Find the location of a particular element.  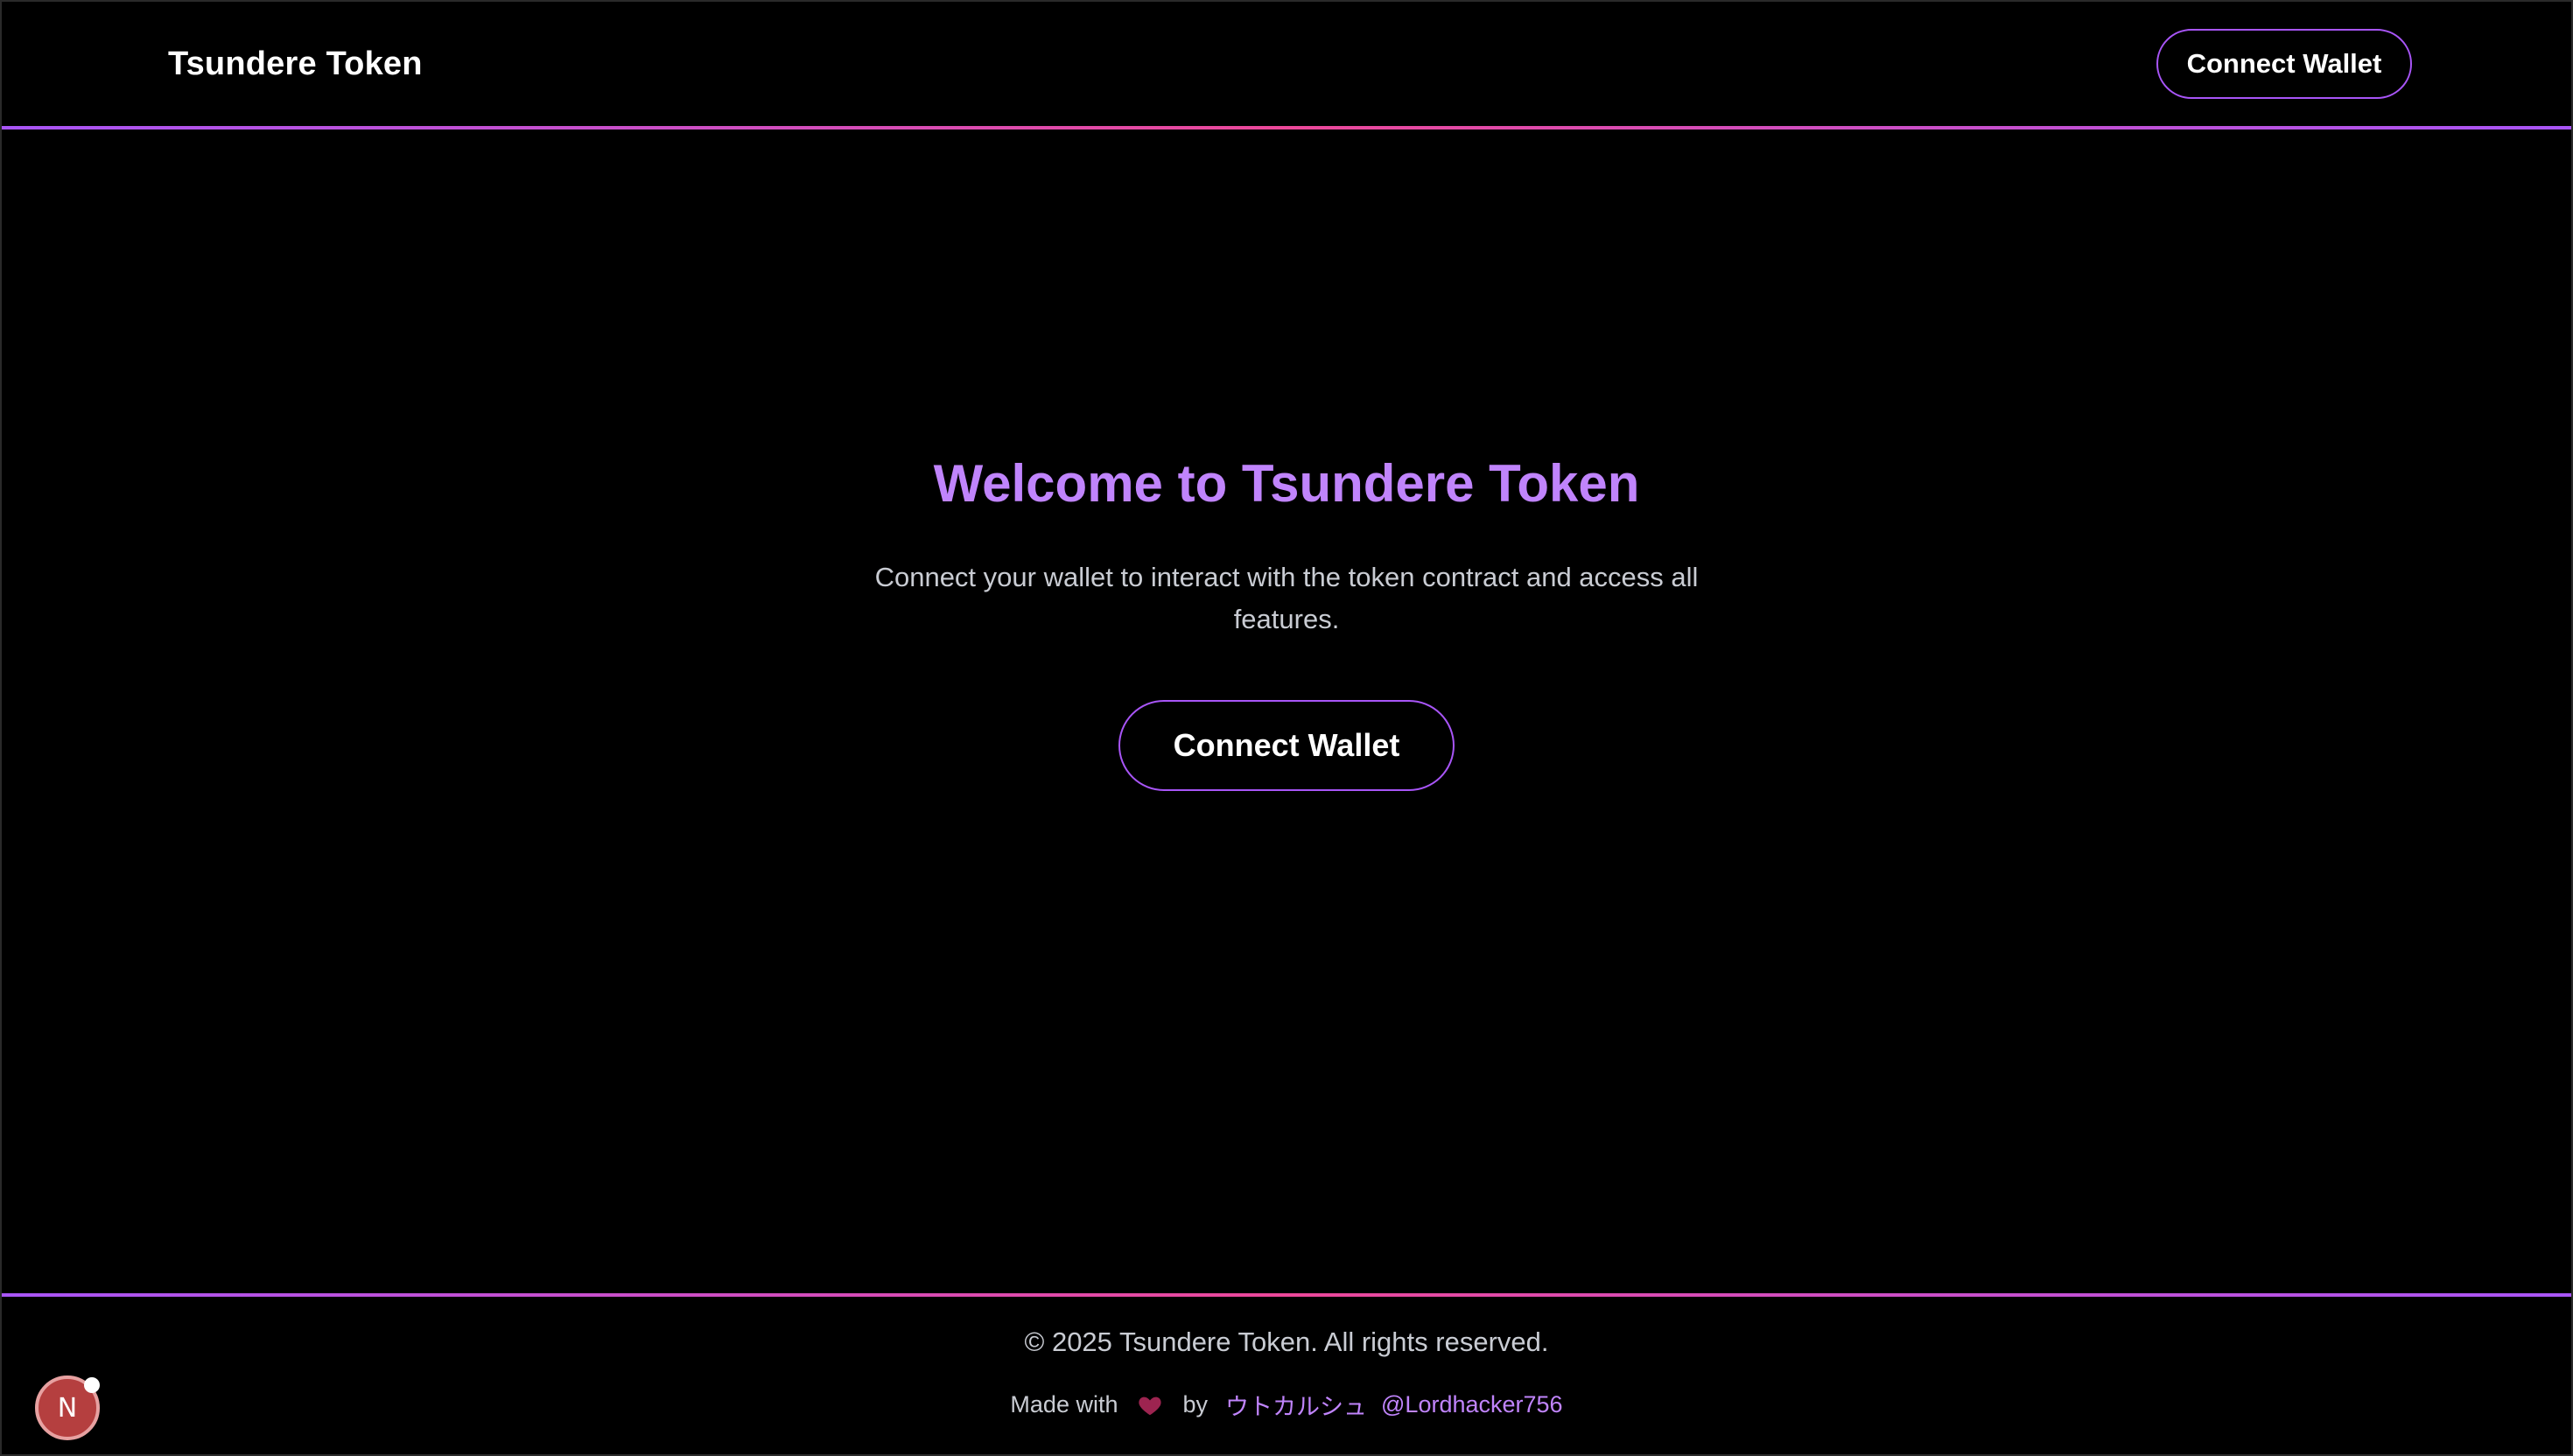

made-with-label: Made with is located at coordinates (1064, 1404).